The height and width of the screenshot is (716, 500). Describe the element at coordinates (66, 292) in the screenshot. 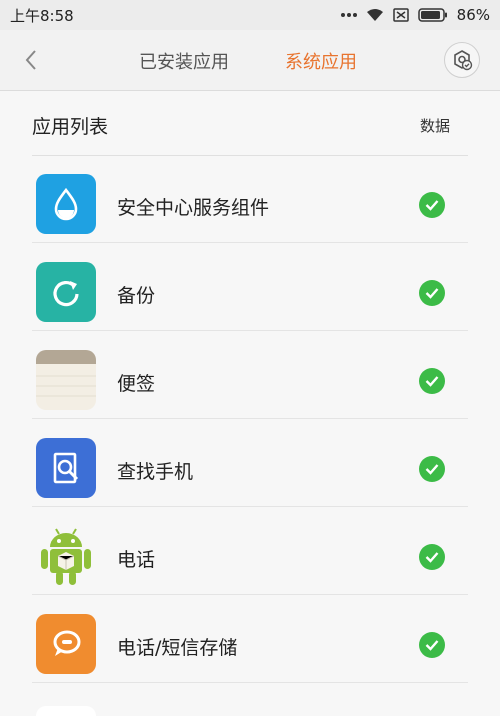

I see `backup-icon` at that location.